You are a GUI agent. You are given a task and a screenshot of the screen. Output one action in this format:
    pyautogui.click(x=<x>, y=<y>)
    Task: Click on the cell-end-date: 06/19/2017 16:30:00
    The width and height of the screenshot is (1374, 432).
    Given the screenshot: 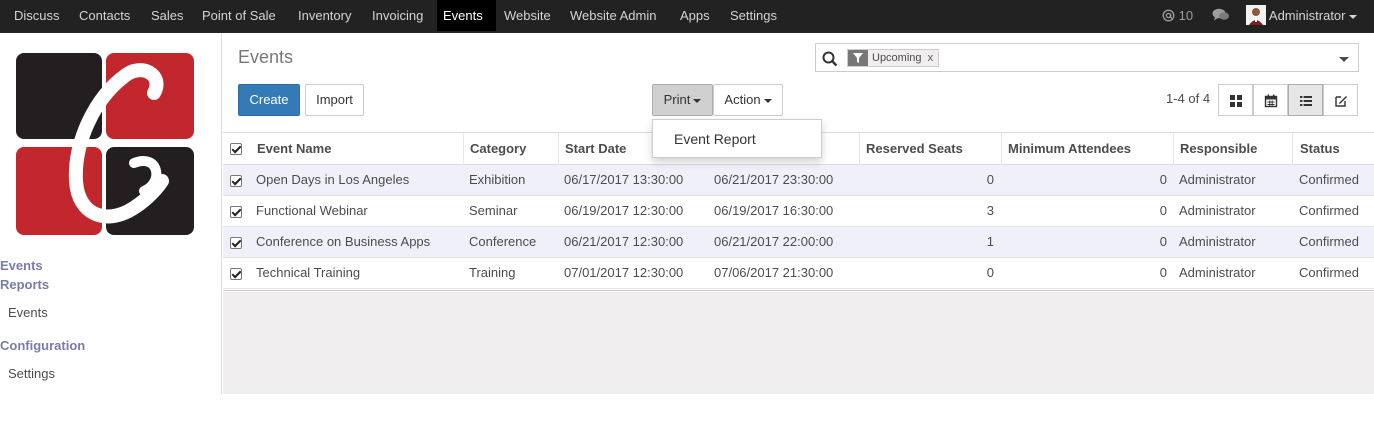 What is the action you would take?
    pyautogui.click(x=774, y=210)
    